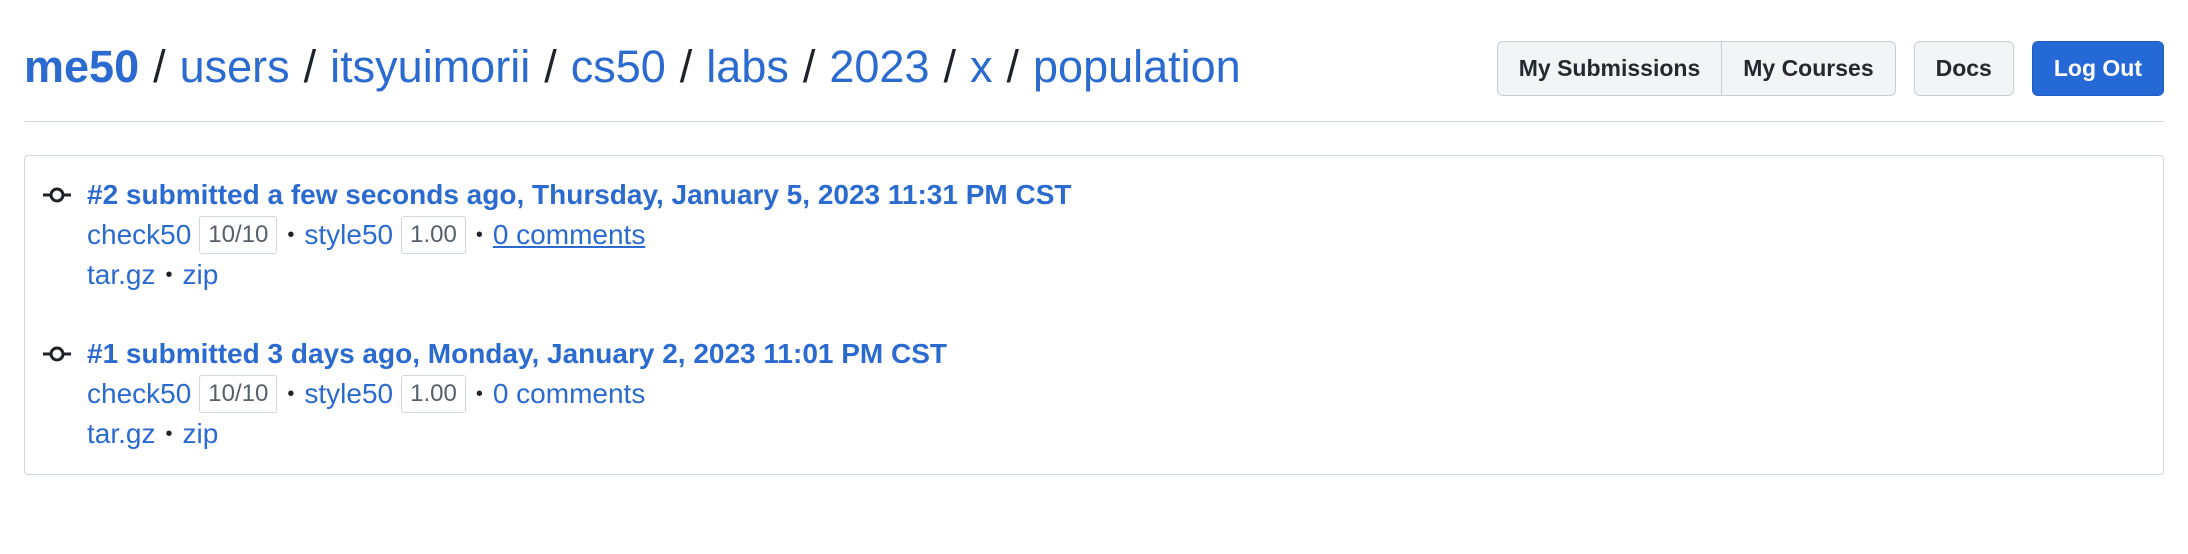 The height and width of the screenshot is (554, 2188). Describe the element at coordinates (430, 67) in the screenshot. I see `breadcrumb-username-link: itsyuimorii` at that location.